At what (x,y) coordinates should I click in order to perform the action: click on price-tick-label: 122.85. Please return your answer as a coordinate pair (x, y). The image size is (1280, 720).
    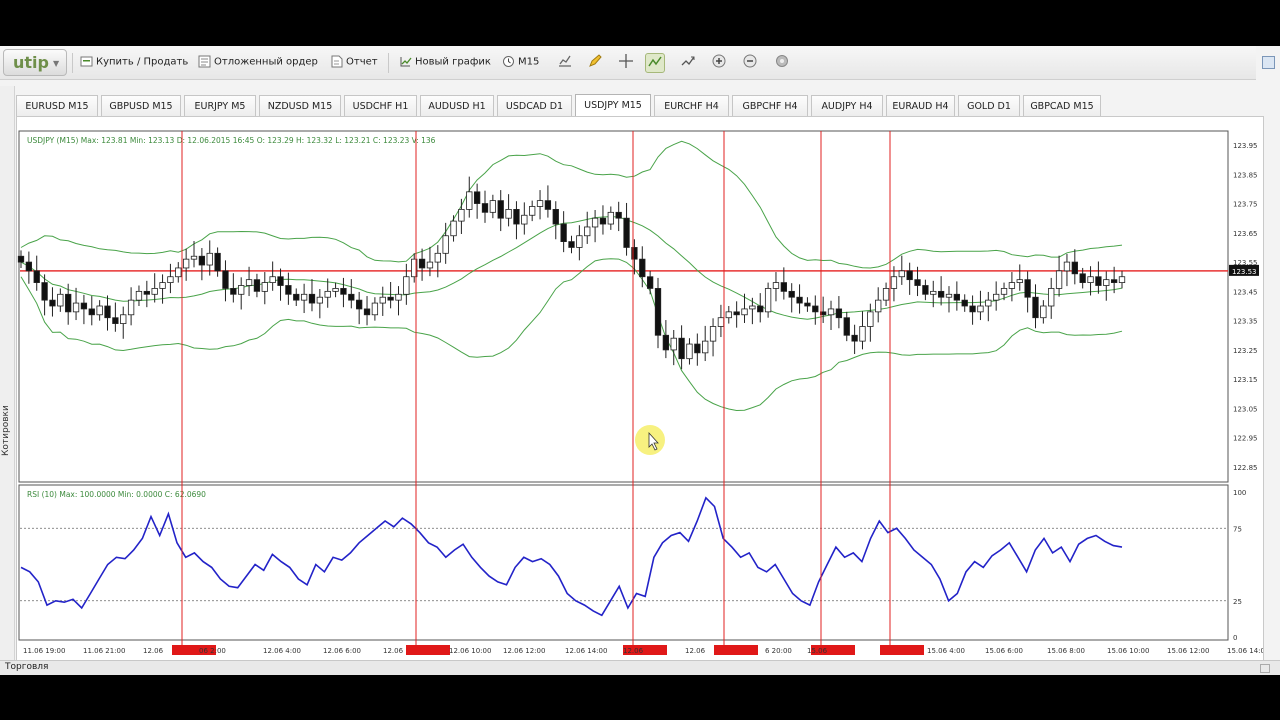
    Looking at the image, I should click on (1245, 468).